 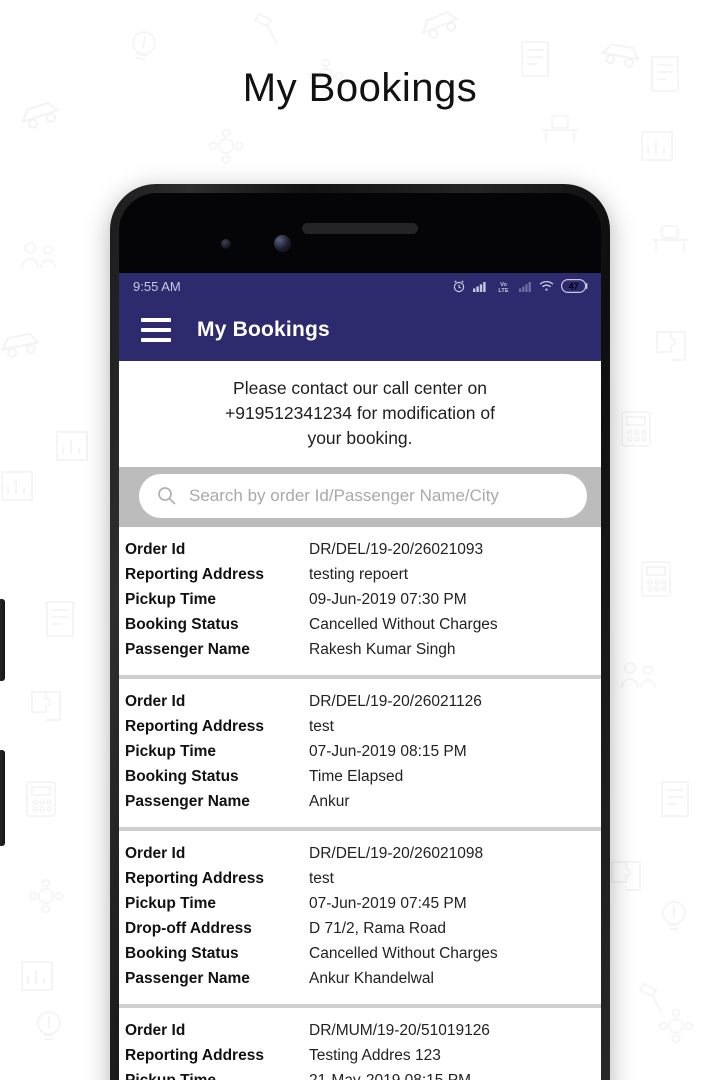 I want to click on status-bar: 9:55 AM Vo LTE 47, so click(x=360, y=286).